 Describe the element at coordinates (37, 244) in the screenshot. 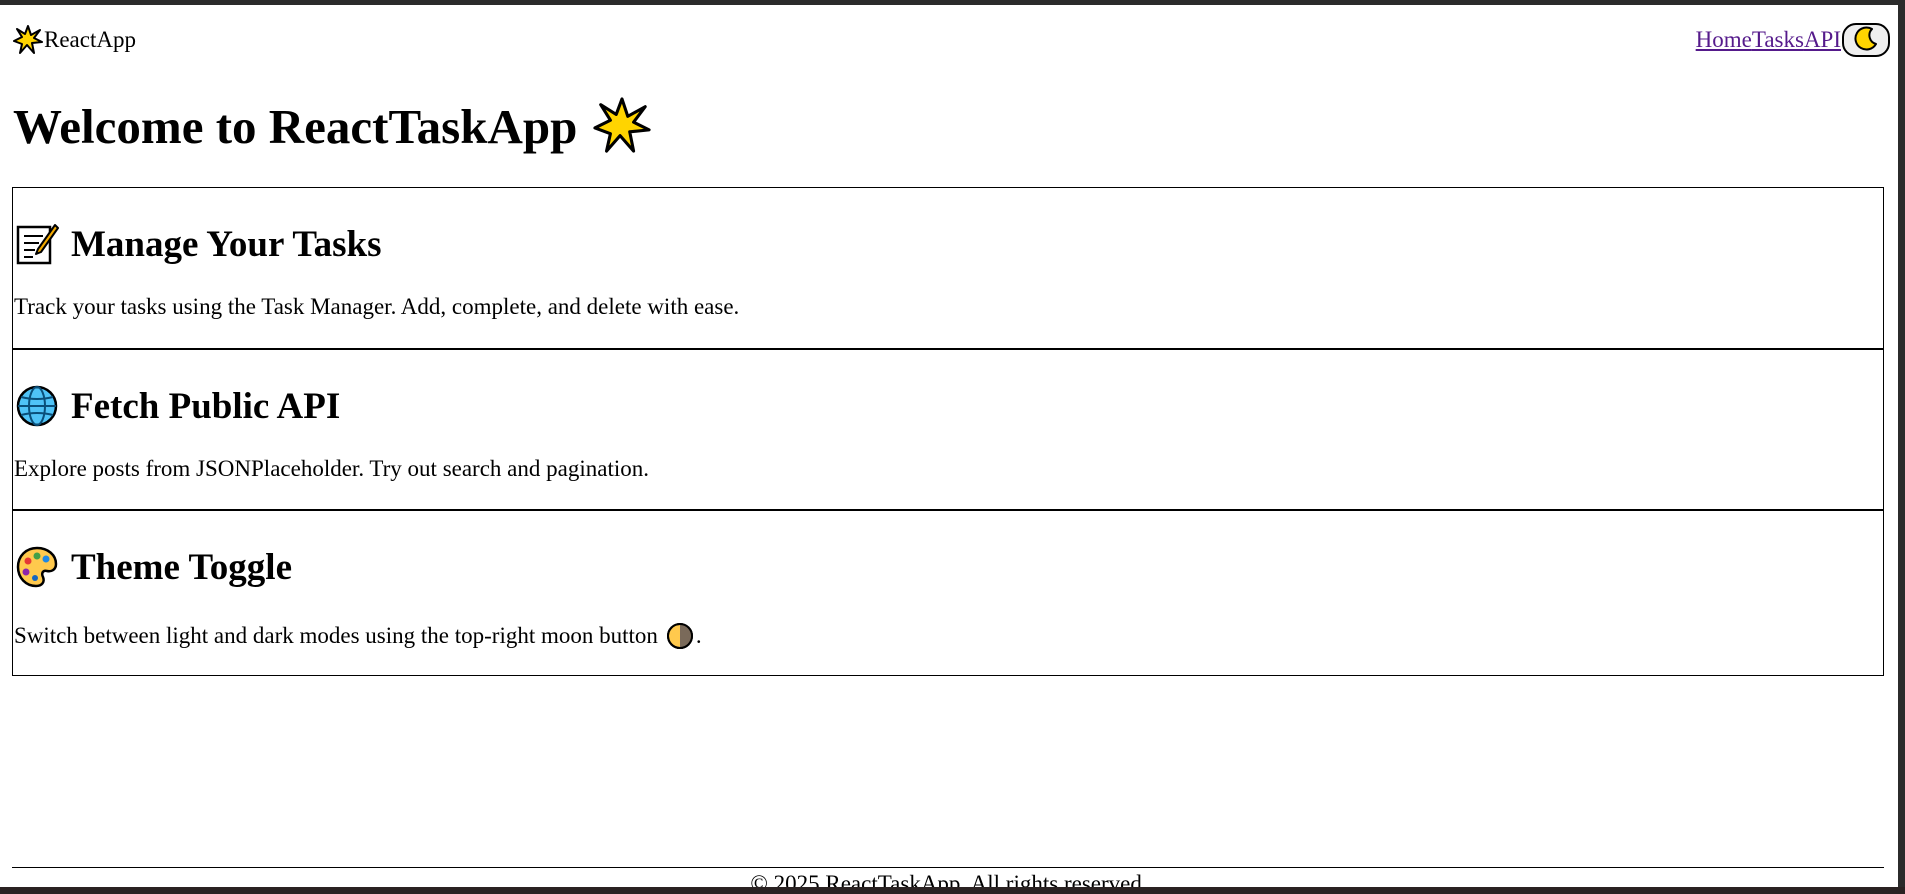

I see `memo-icon` at that location.